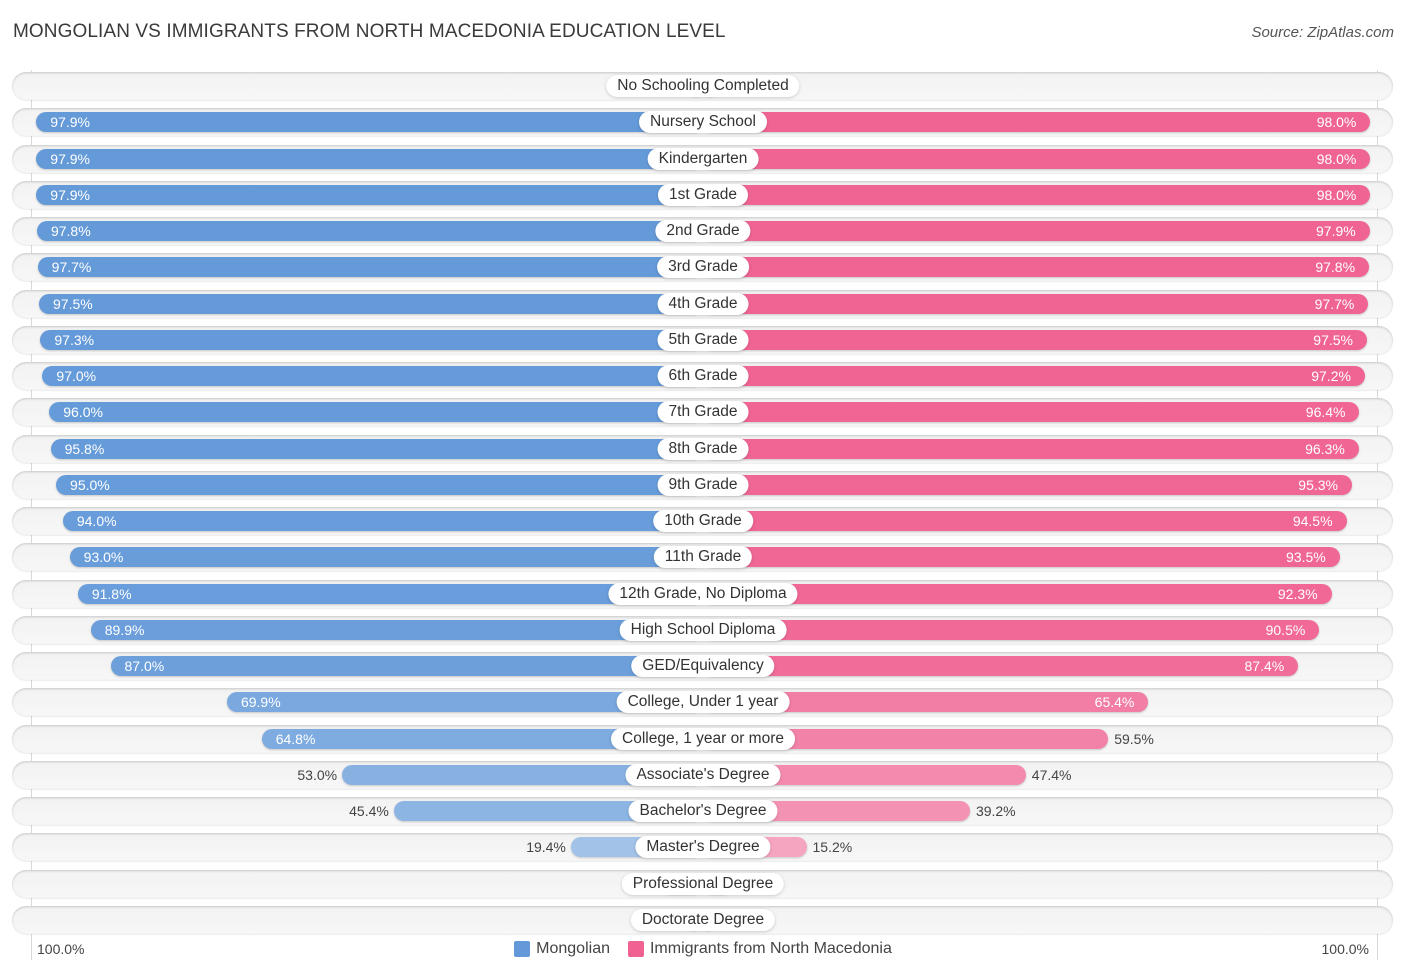  What do you see at coordinates (369, 194) in the screenshot?
I see `bar-mongolian-1st-grade` at bounding box center [369, 194].